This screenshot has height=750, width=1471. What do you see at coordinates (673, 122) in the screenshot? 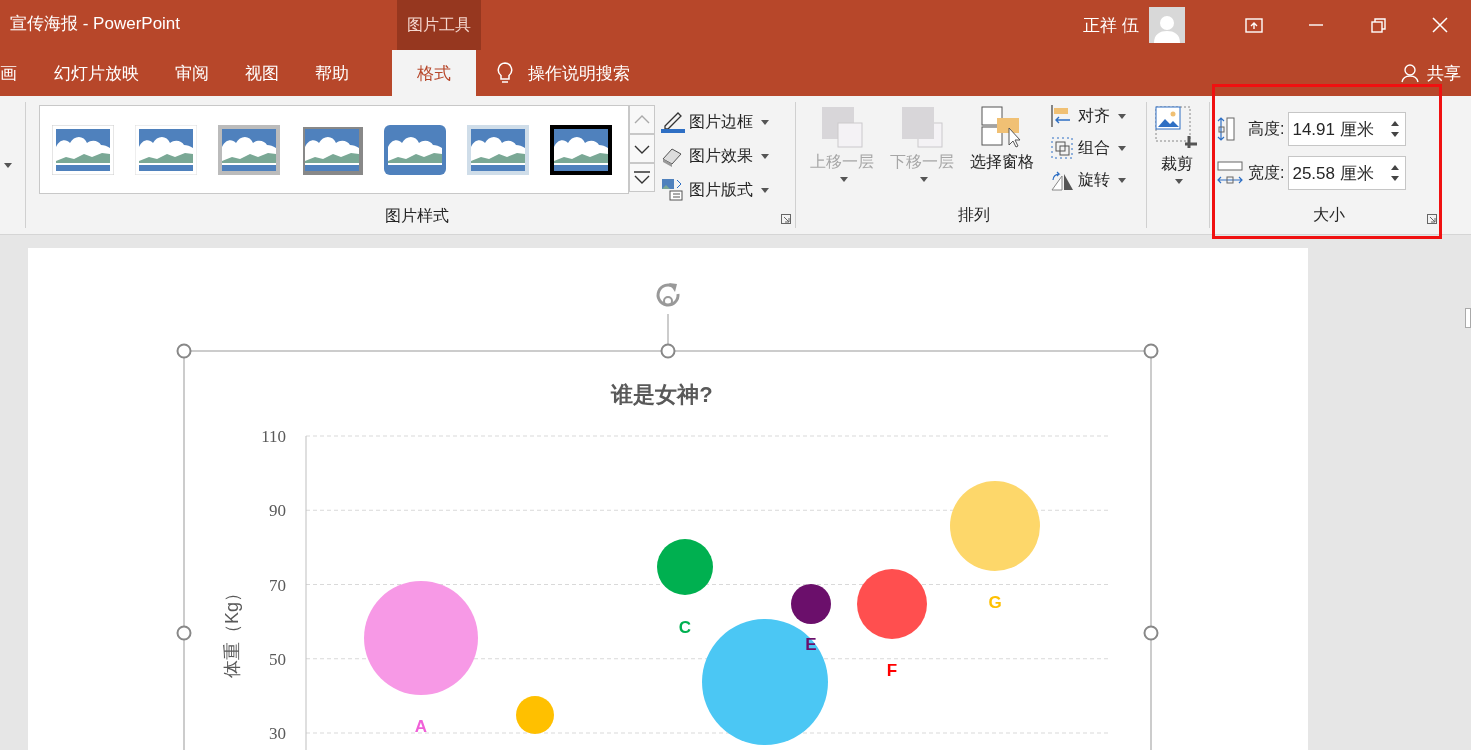
I see `pen-icon` at bounding box center [673, 122].